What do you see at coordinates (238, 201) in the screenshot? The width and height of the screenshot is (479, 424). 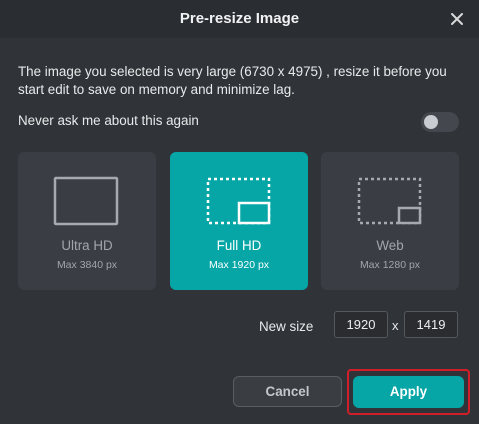 I see `full-hd-icon` at bounding box center [238, 201].